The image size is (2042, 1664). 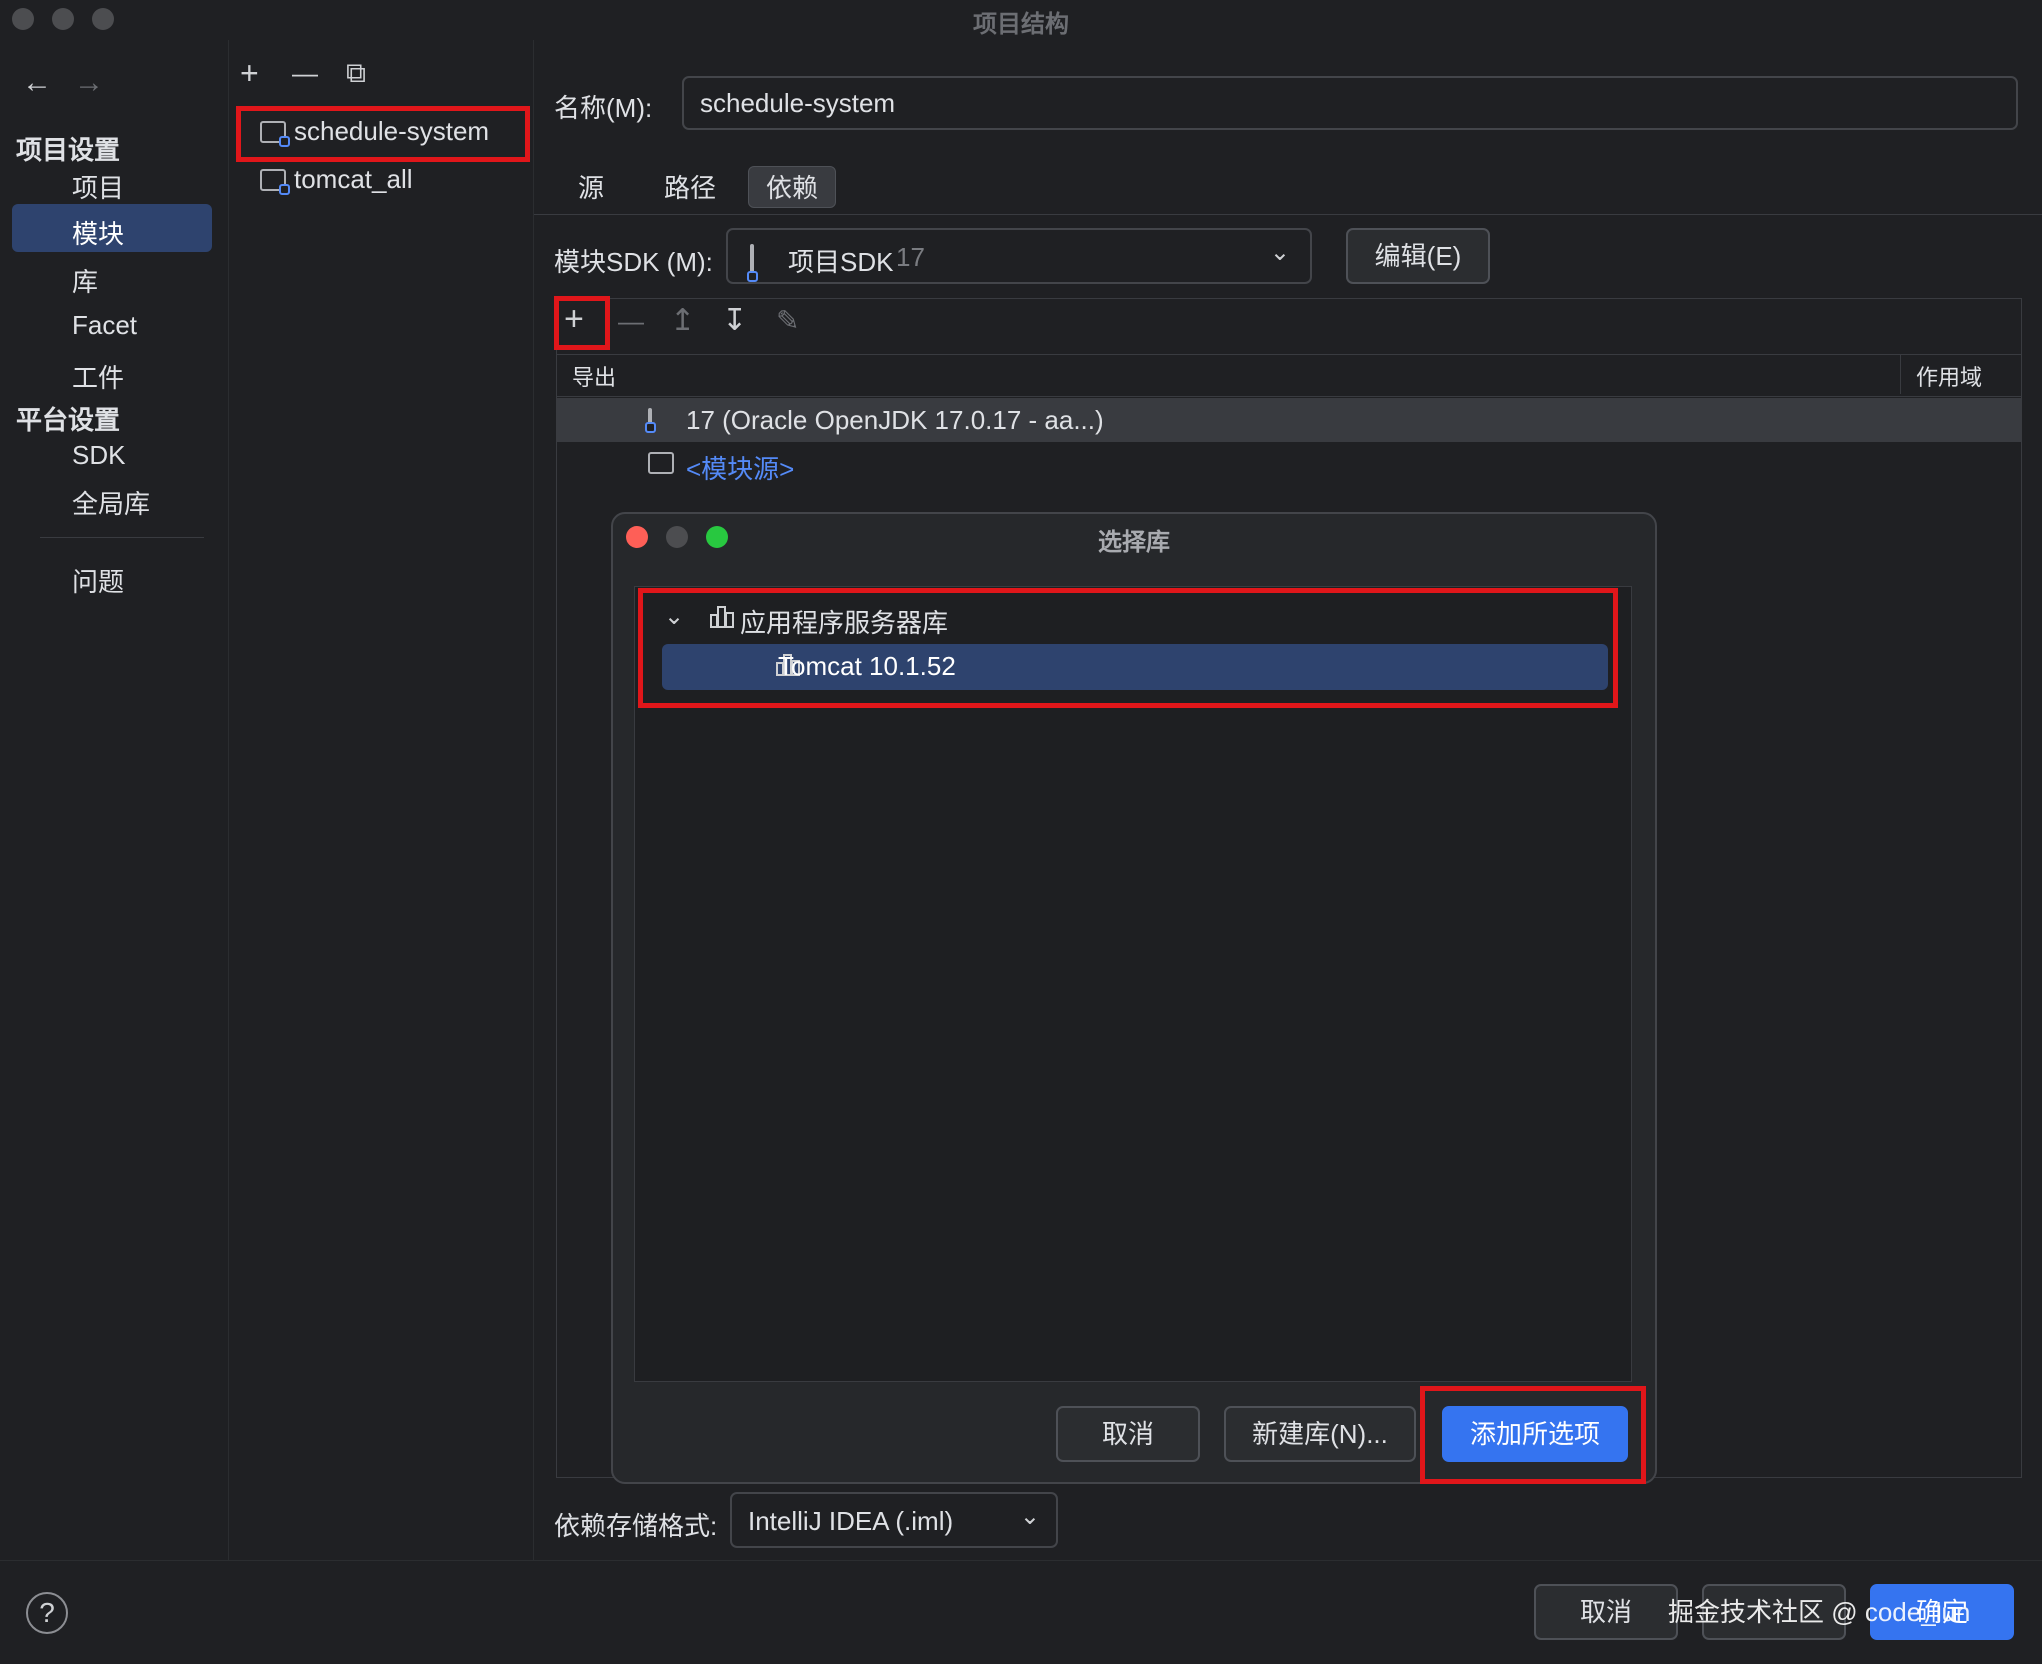 What do you see at coordinates (98, 232) in the screenshot?
I see `sidebar-item-modules: 模块` at bounding box center [98, 232].